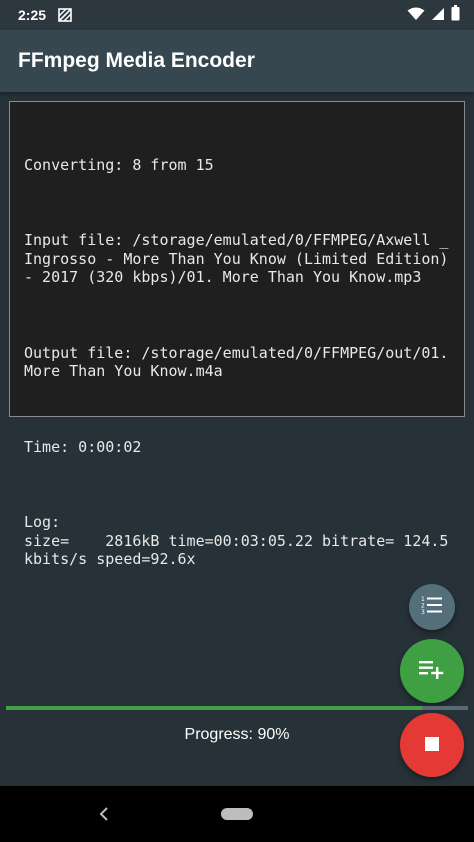 The width and height of the screenshot is (474, 842). I want to click on navigation-bar, so click(237, 814).